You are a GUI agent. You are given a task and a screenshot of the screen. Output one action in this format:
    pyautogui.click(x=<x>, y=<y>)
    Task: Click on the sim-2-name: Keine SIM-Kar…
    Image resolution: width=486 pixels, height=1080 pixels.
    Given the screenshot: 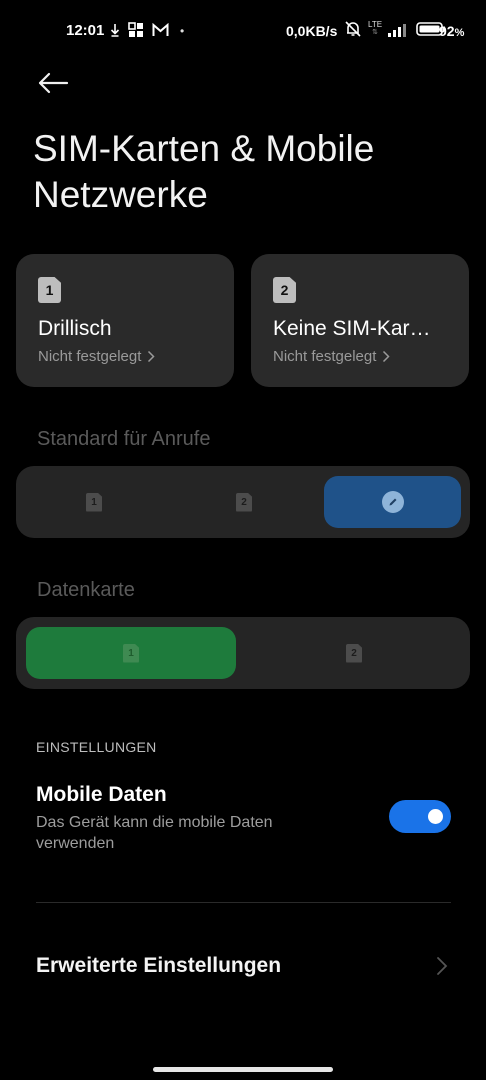 What is the action you would take?
    pyautogui.click(x=352, y=328)
    